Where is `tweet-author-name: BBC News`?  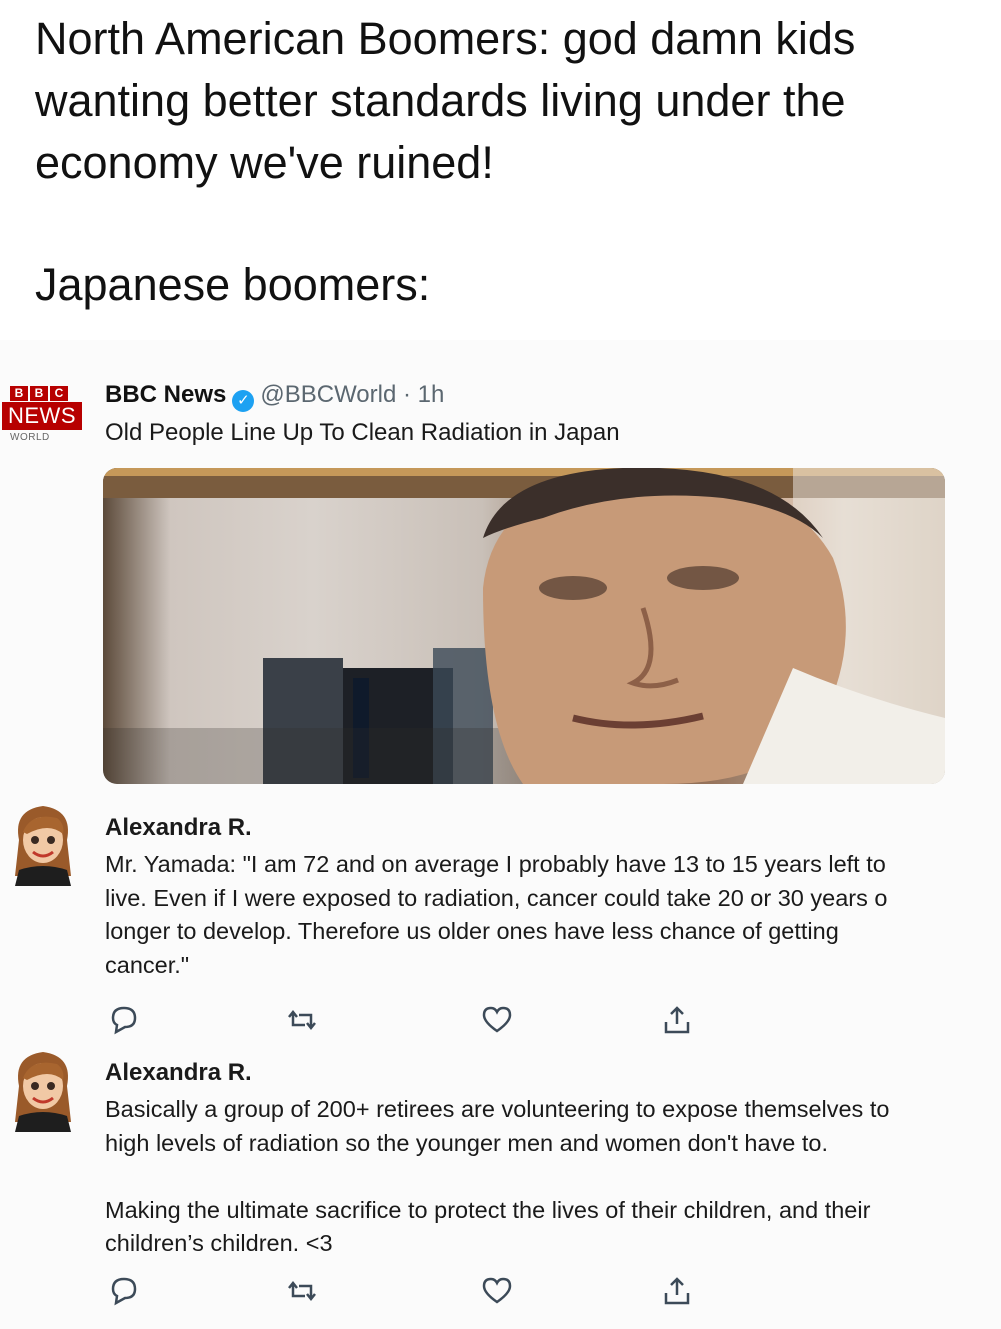
tweet-author-name: BBC News is located at coordinates (165, 394).